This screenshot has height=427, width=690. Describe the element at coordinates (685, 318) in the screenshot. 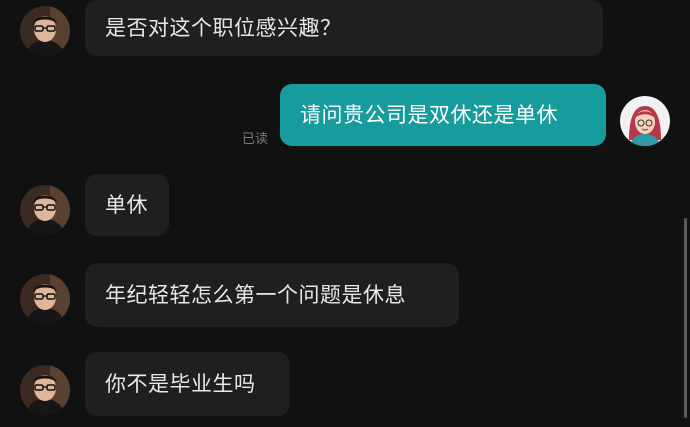

I see `scrollbar` at that location.